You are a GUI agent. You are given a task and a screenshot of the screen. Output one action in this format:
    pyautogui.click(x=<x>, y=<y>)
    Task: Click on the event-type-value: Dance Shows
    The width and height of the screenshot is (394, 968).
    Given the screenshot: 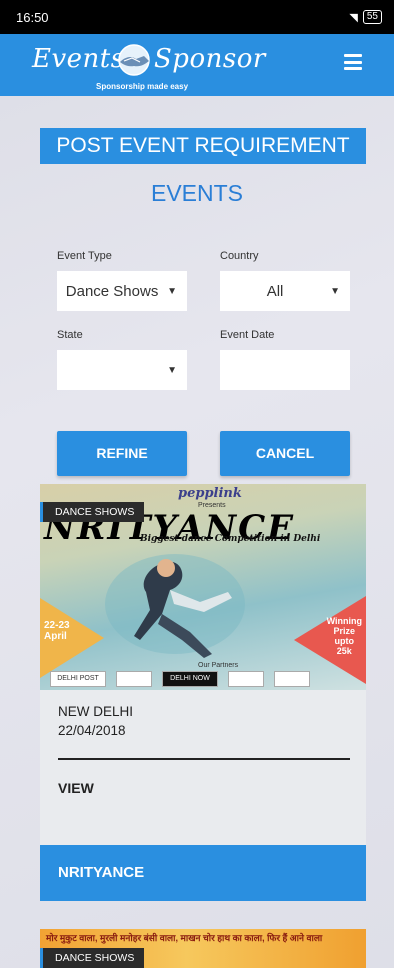 What is the action you would take?
    pyautogui.click(x=112, y=291)
    